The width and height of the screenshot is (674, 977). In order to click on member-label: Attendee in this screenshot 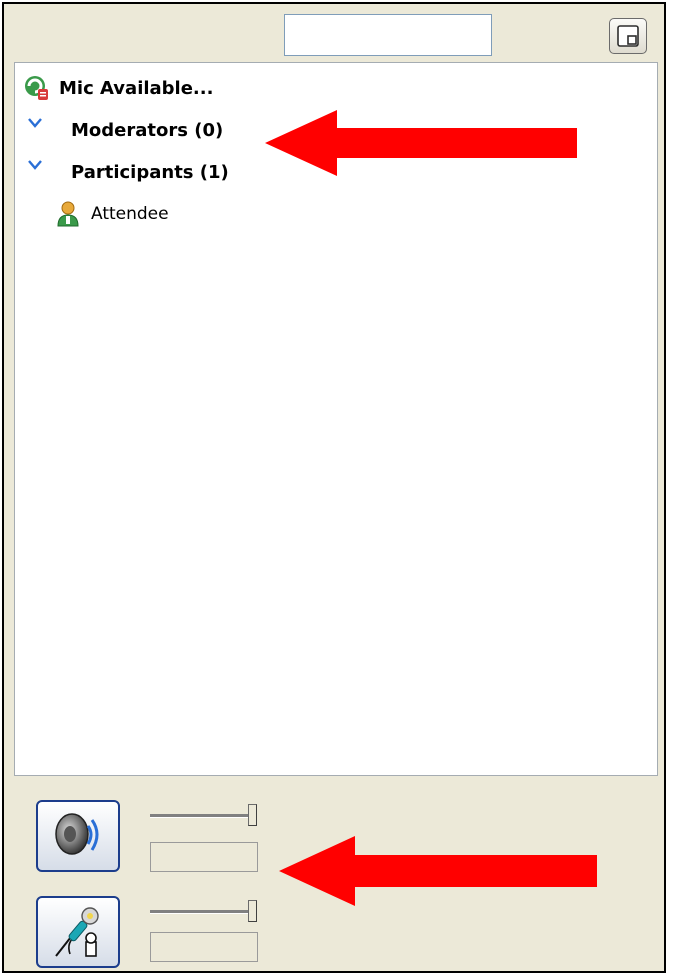, I will do `click(130, 214)`.